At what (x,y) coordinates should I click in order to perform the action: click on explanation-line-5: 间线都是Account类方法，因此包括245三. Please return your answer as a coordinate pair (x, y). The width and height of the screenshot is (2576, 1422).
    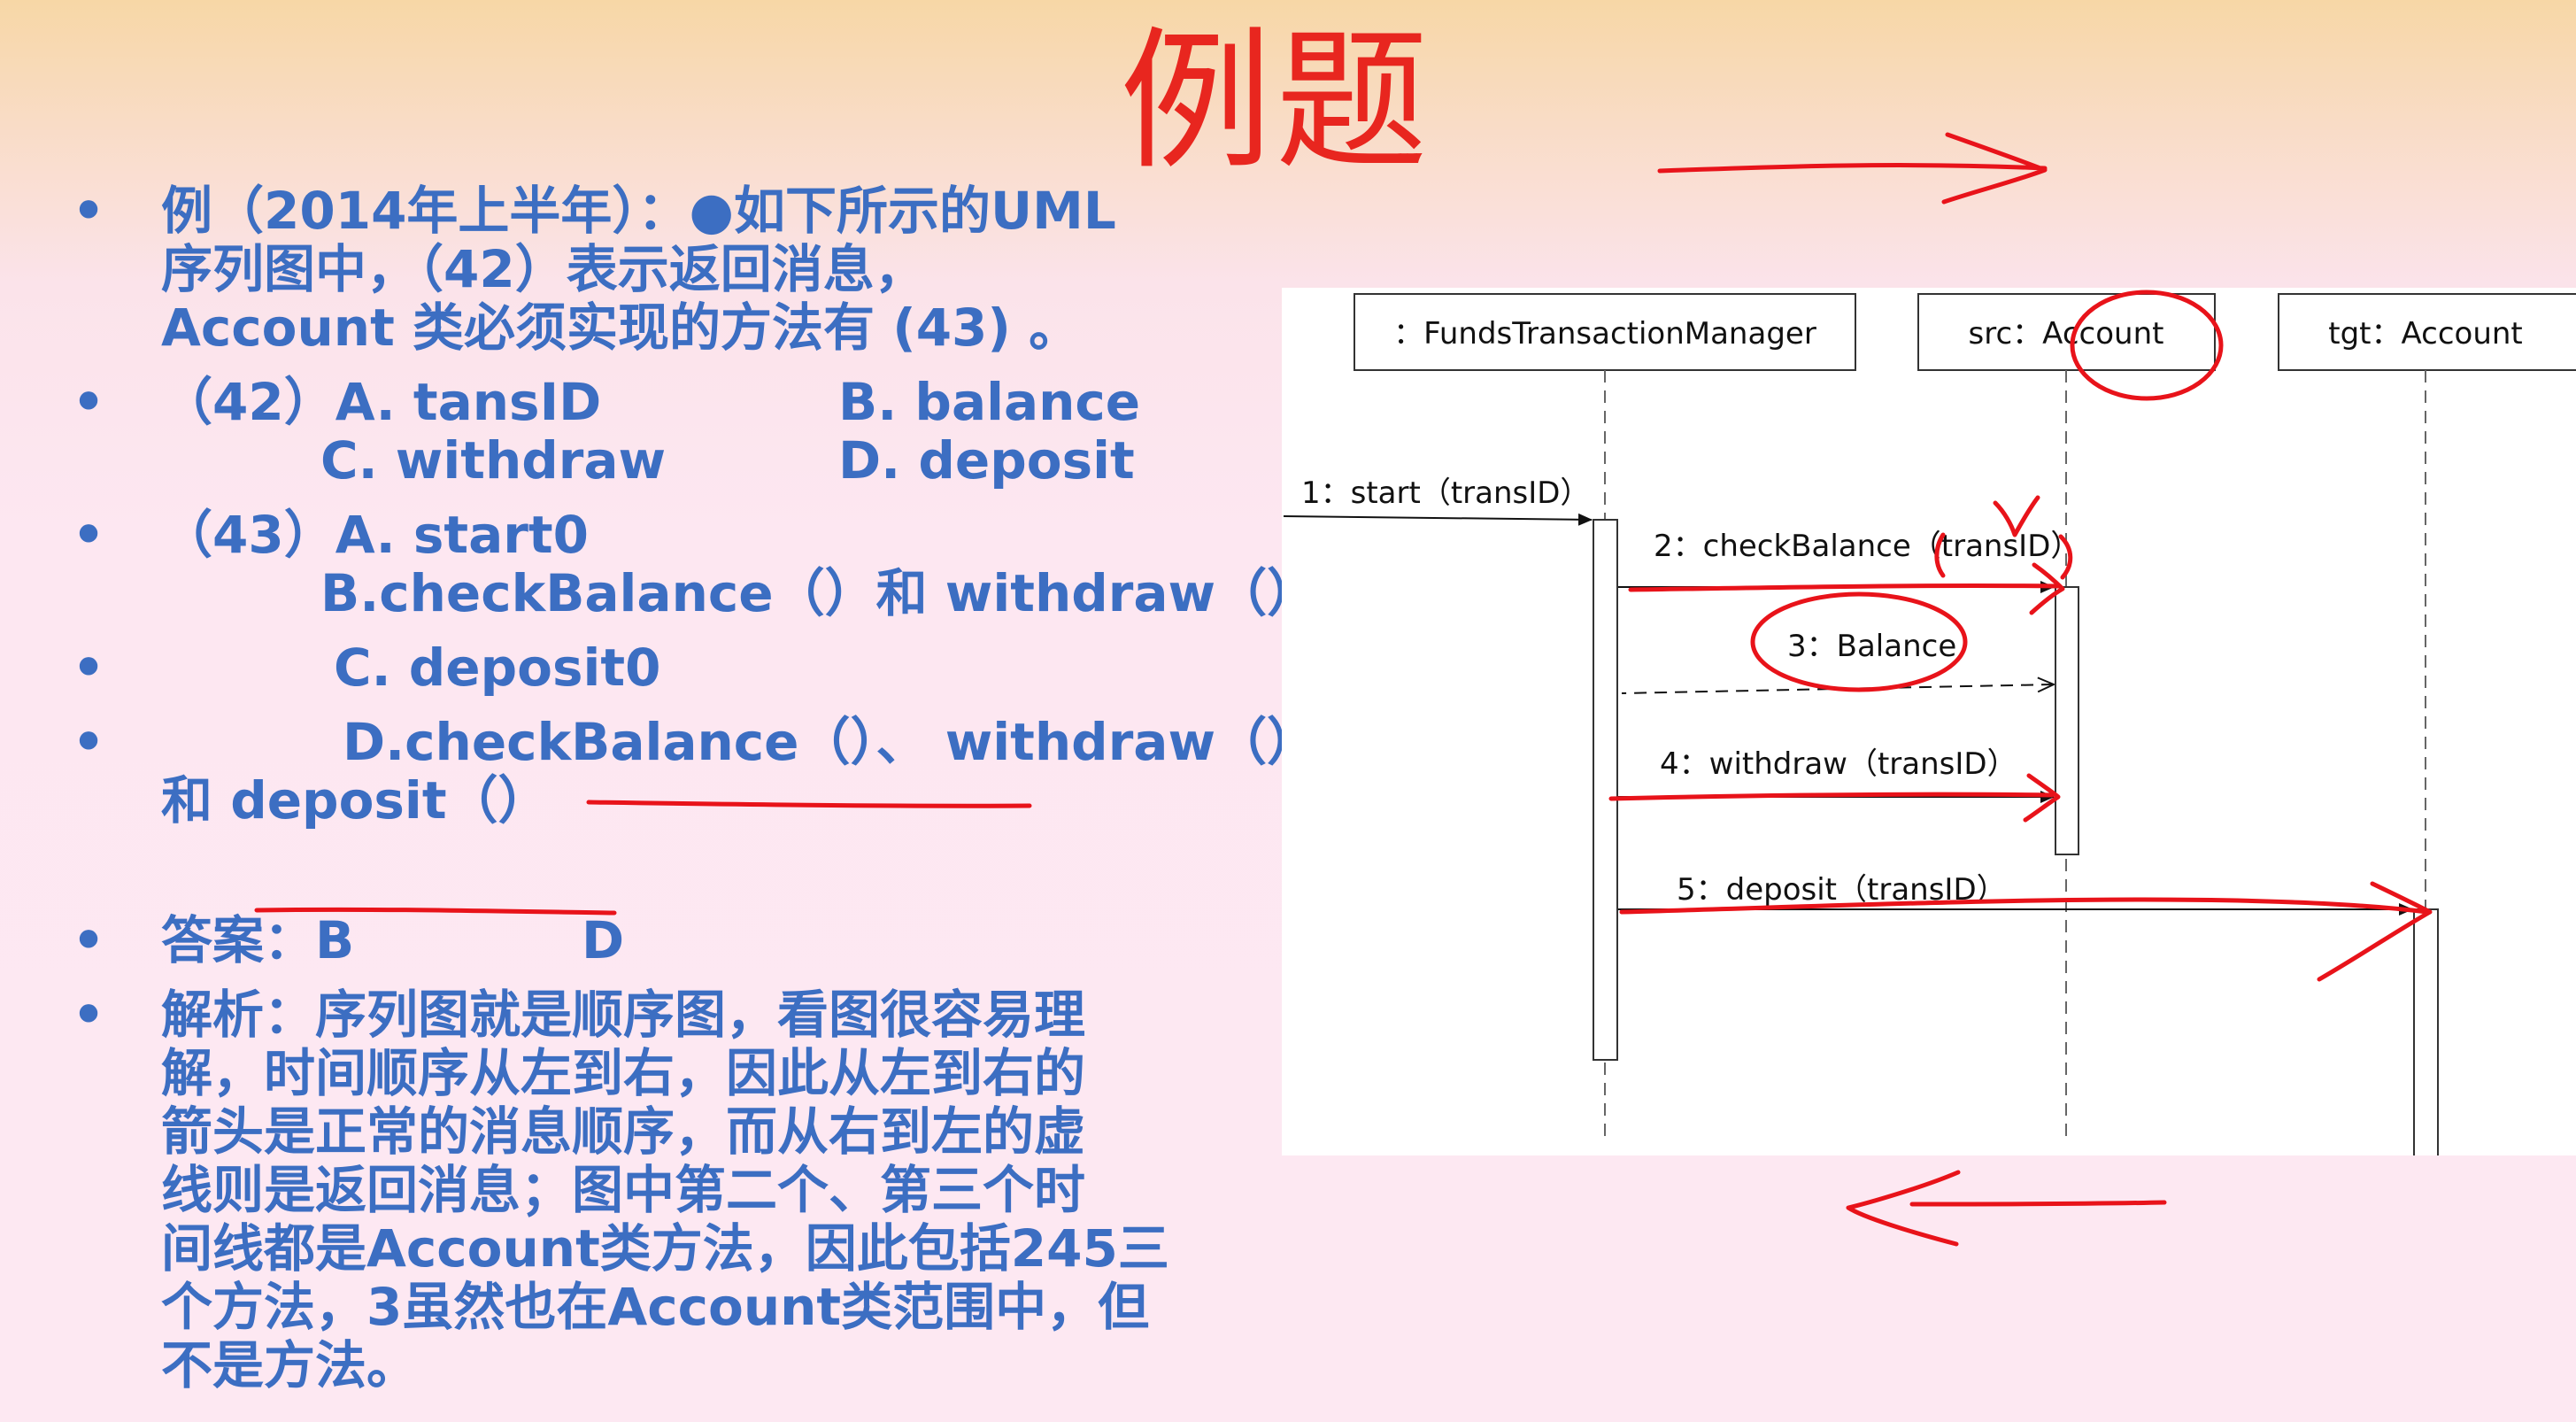
    Looking at the image, I should click on (665, 1248).